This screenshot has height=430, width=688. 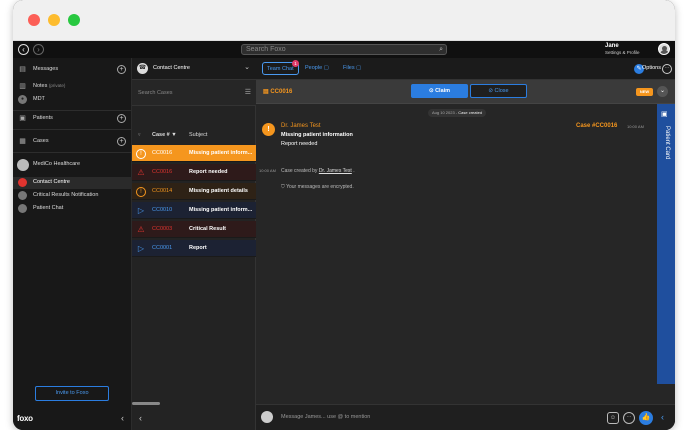 I want to click on user-name: Jane, so click(x=629, y=46).